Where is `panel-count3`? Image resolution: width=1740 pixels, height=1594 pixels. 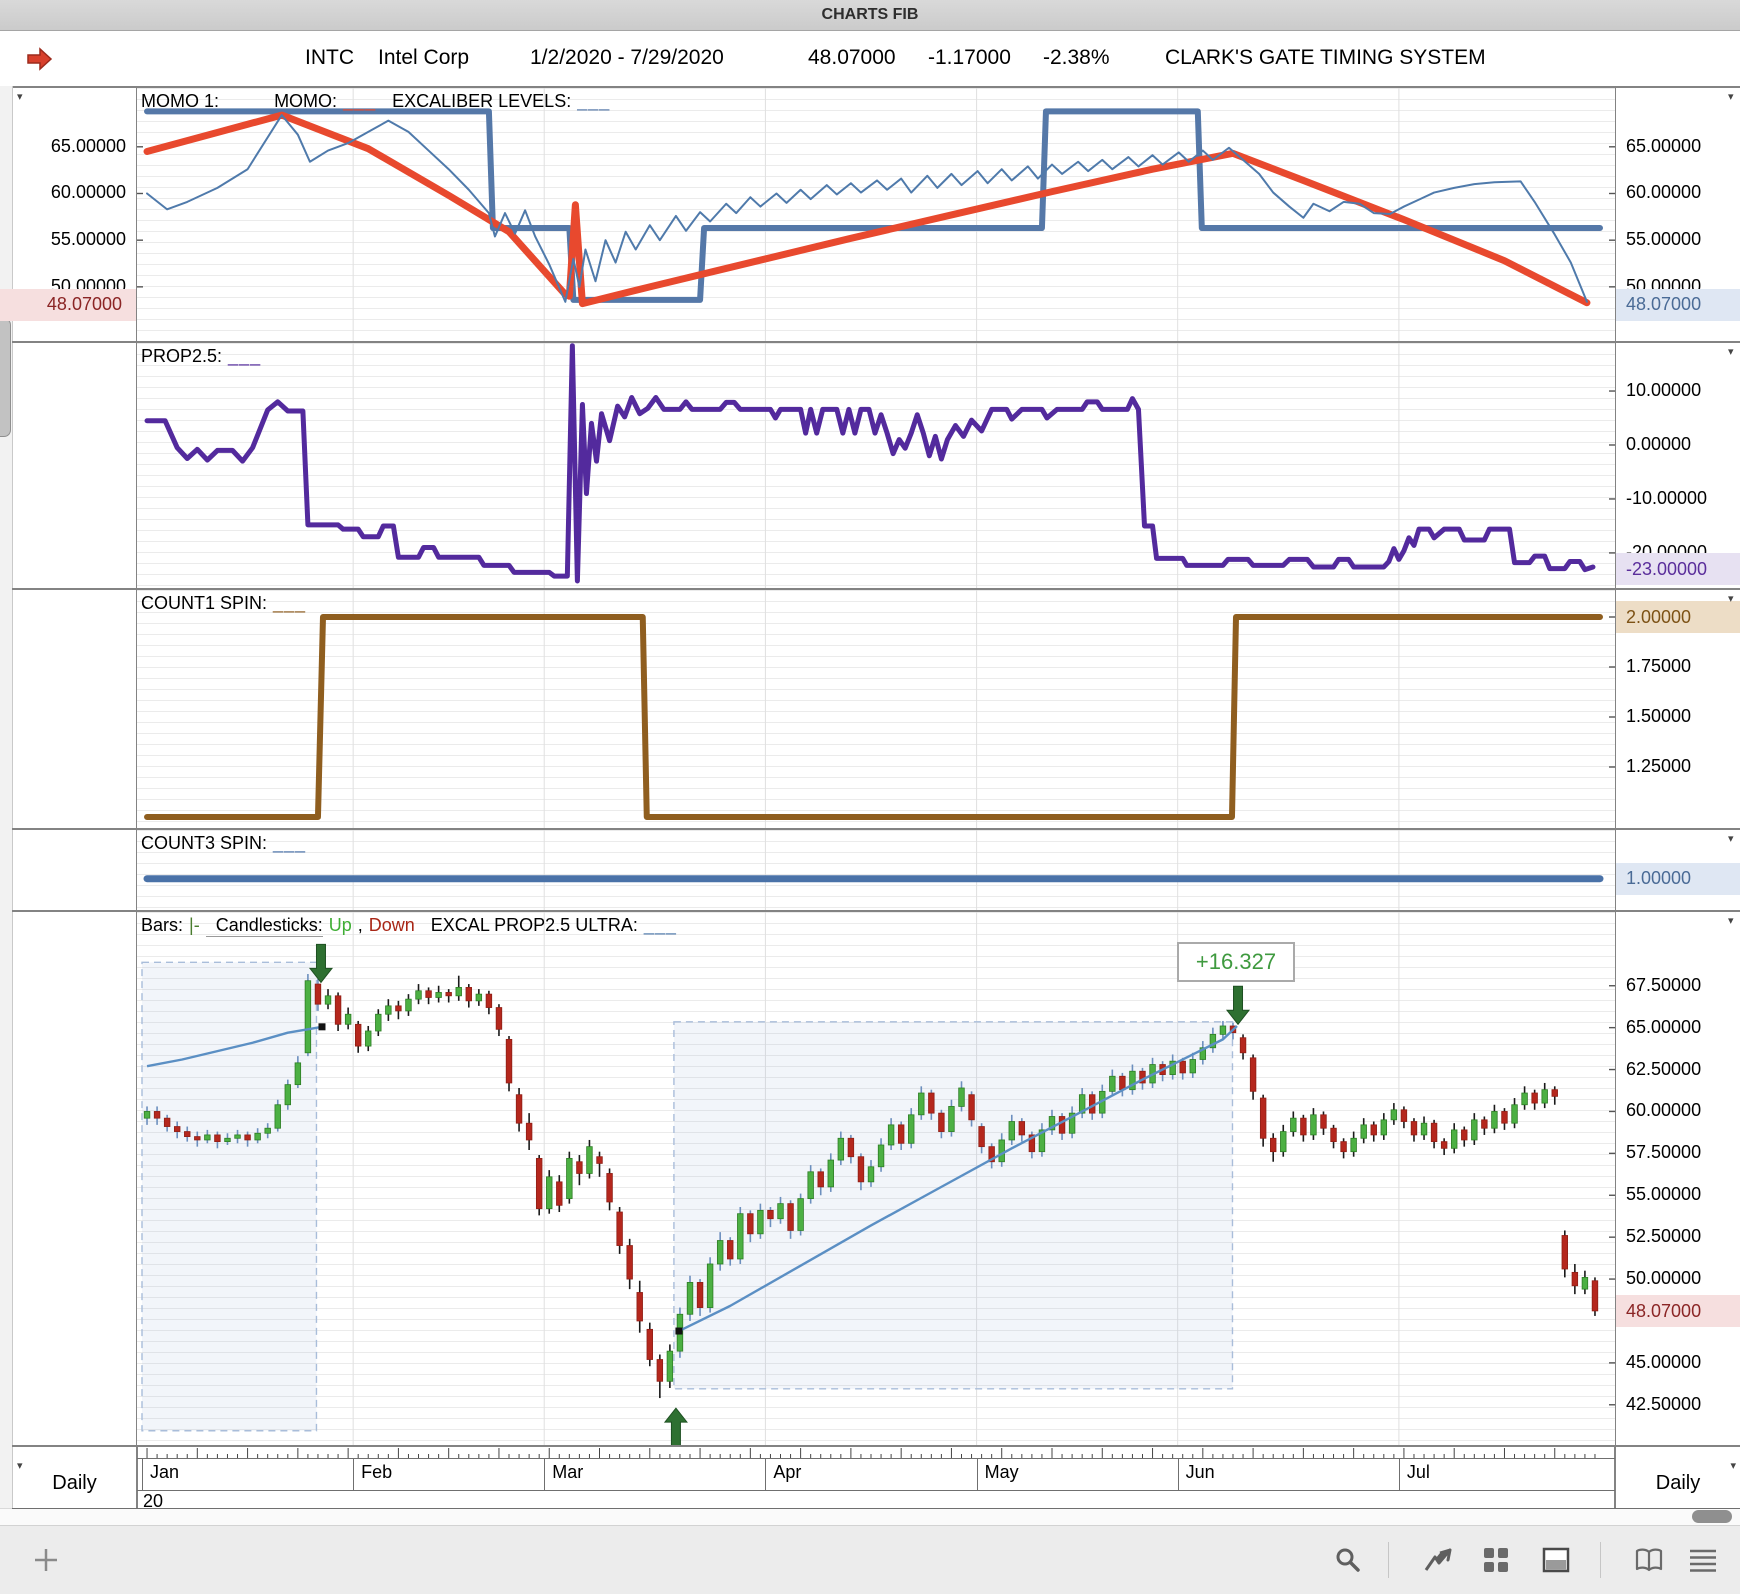 panel-count3 is located at coordinates (876, 870).